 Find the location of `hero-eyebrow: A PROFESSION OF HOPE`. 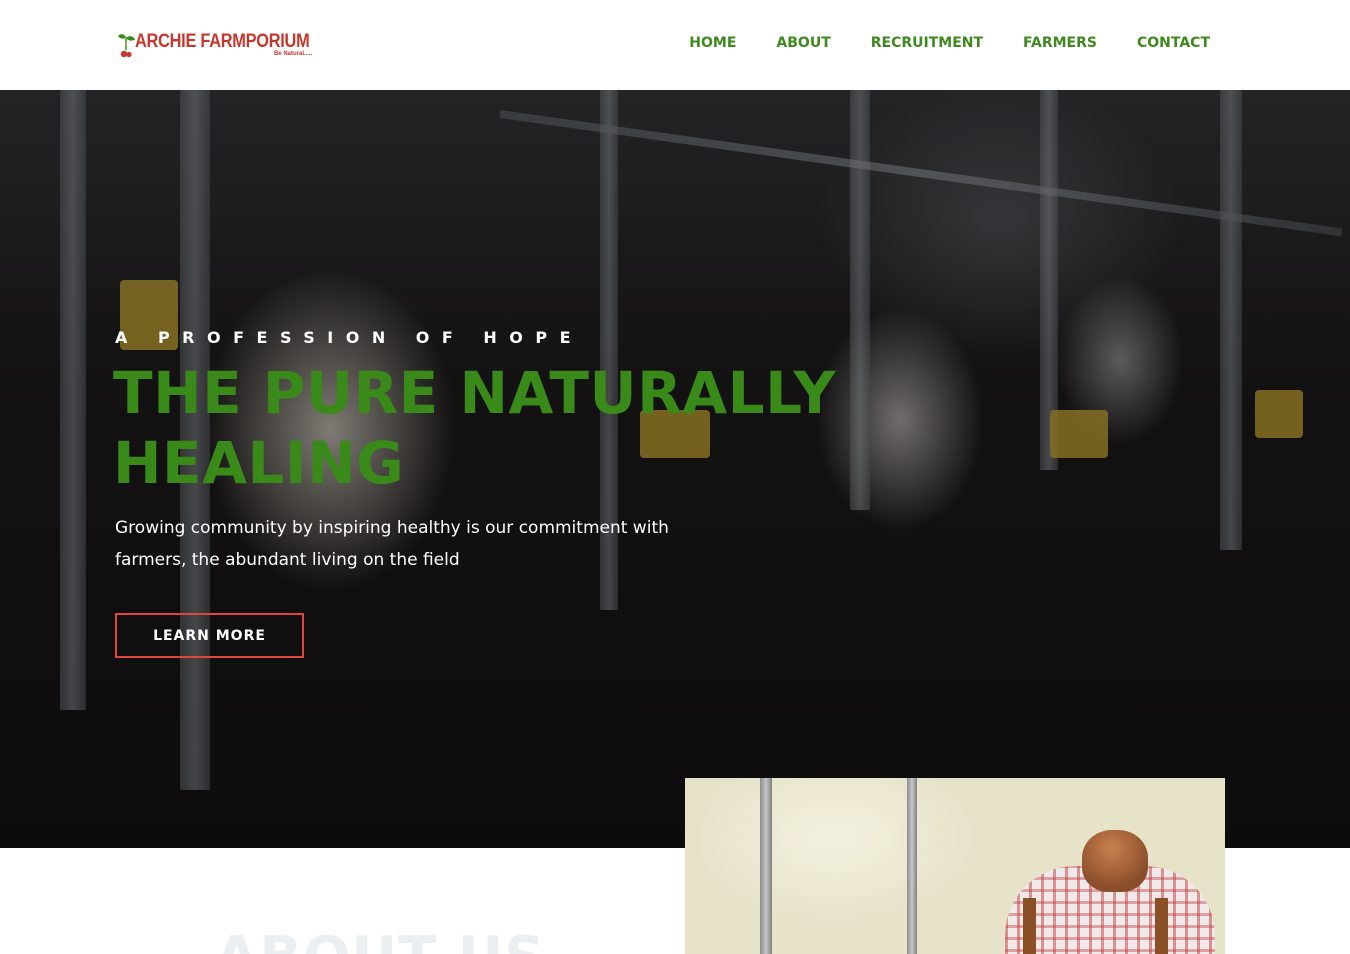

hero-eyebrow: A PROFESSION OF HOPE is located at coordinates (349, 337).